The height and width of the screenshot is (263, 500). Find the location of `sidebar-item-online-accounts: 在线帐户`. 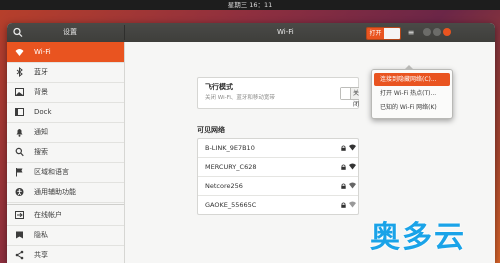

sidebar-item-online-accounts: 在线帐户 is located at coordinates (65, 215).